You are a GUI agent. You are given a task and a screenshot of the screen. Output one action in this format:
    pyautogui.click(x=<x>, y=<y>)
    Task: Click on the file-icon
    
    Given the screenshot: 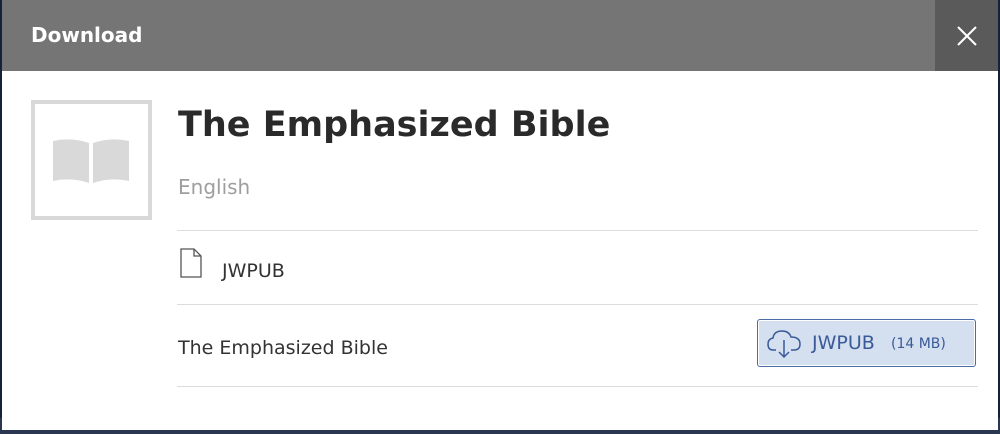 What is the action you would take?
    pyautogui.click(x=191, y=263)
    